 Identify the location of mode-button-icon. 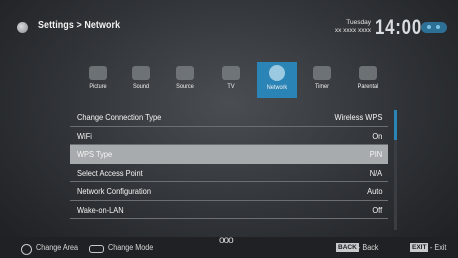
(96, 249).